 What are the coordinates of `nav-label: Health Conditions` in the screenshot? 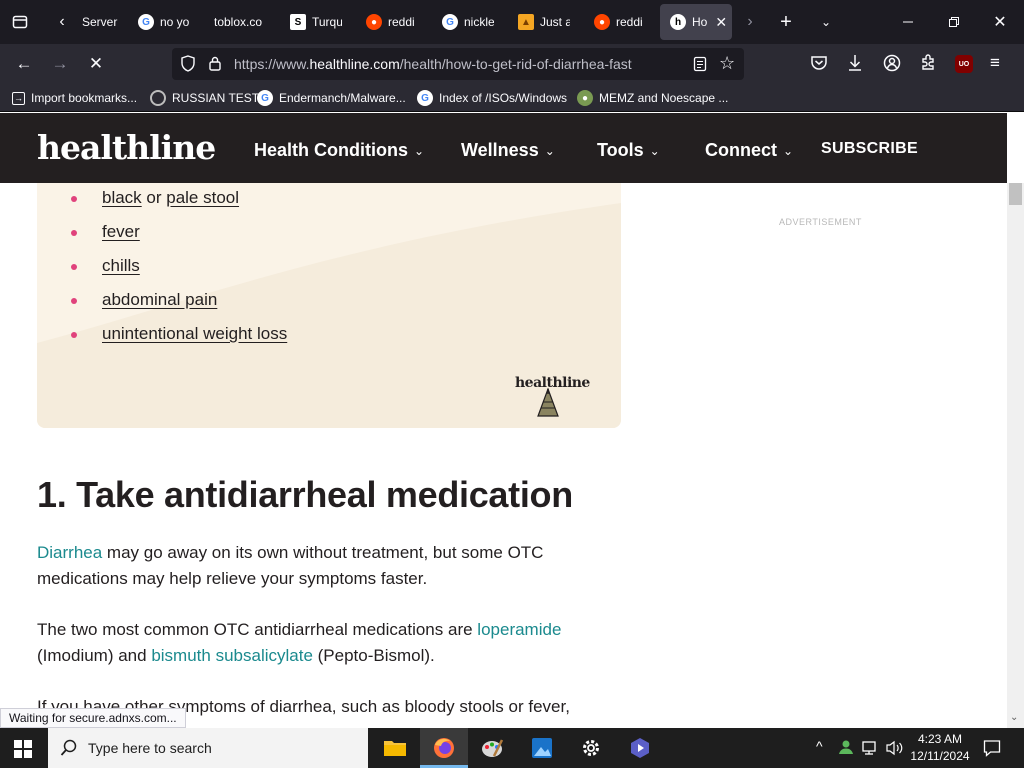 It's located at (331, 150).